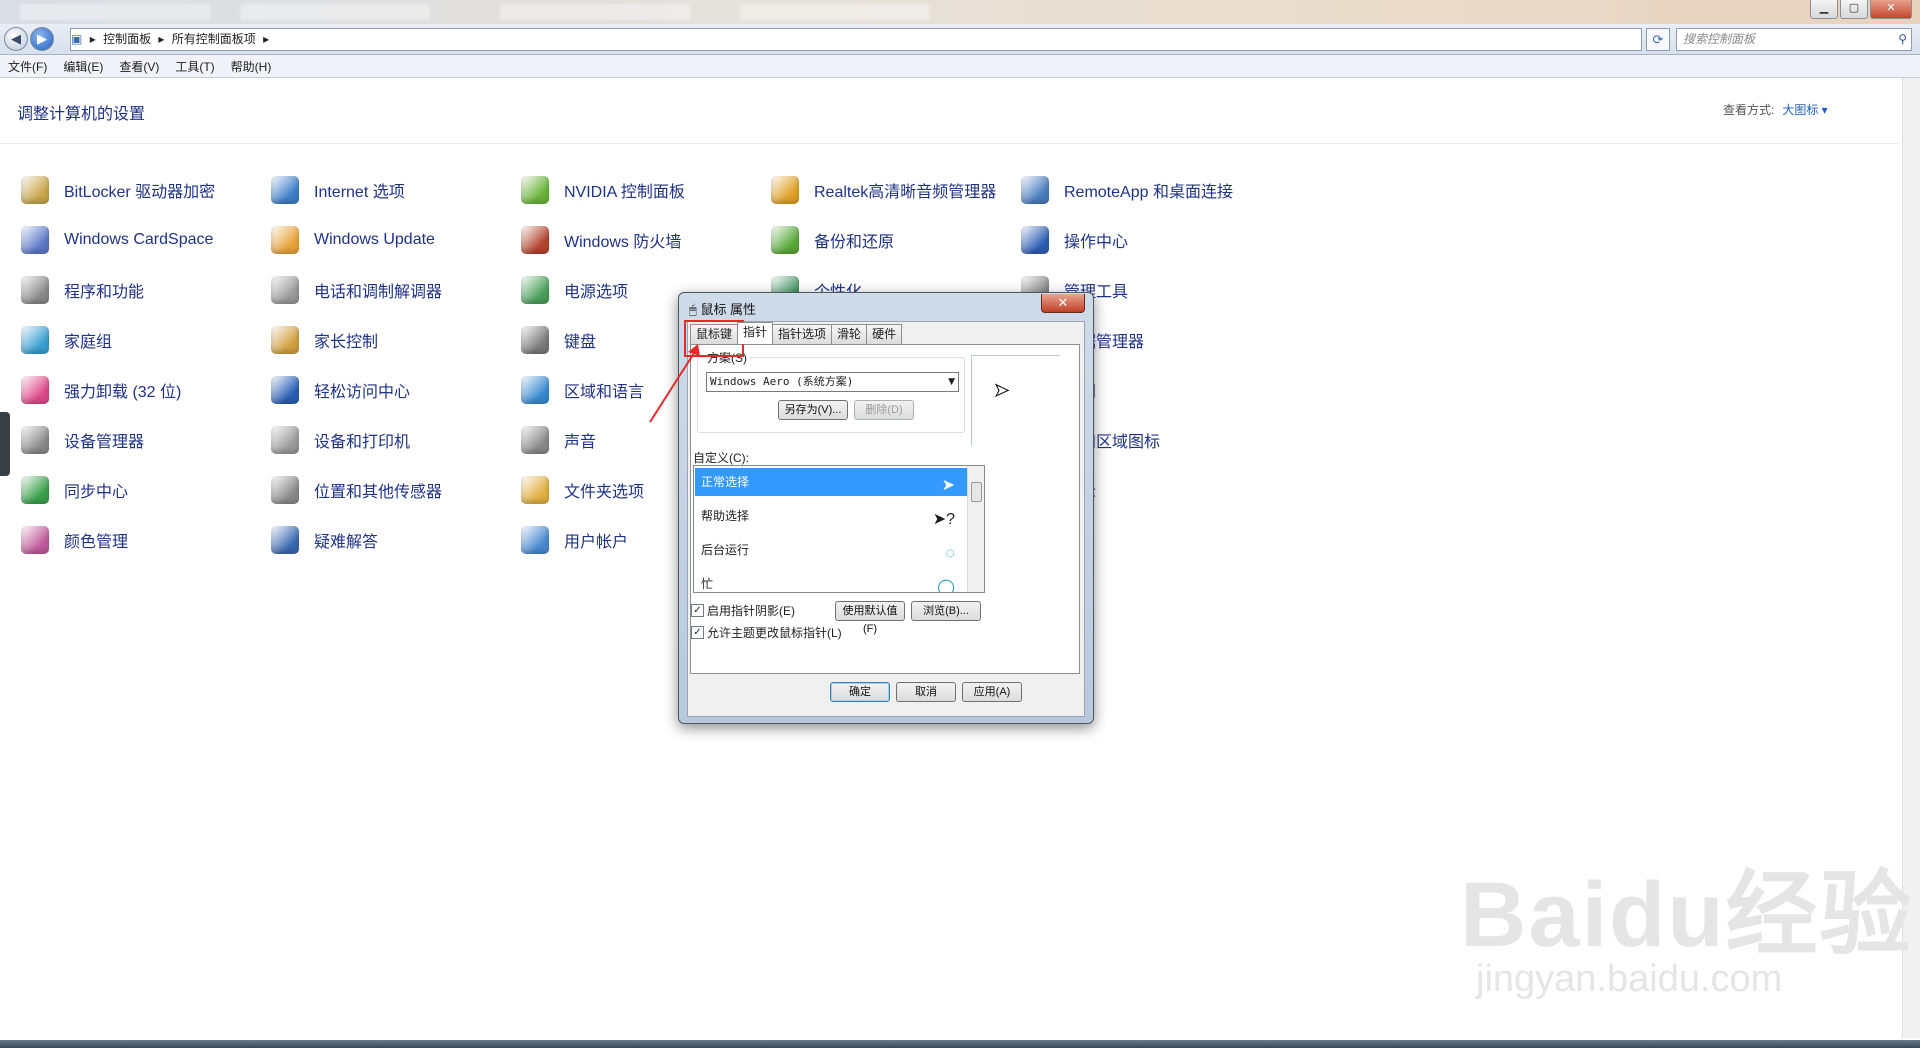 The width and height of the screenshot is (1920, 1048). I want to click on forward-button: ▶, so click(42, 39).